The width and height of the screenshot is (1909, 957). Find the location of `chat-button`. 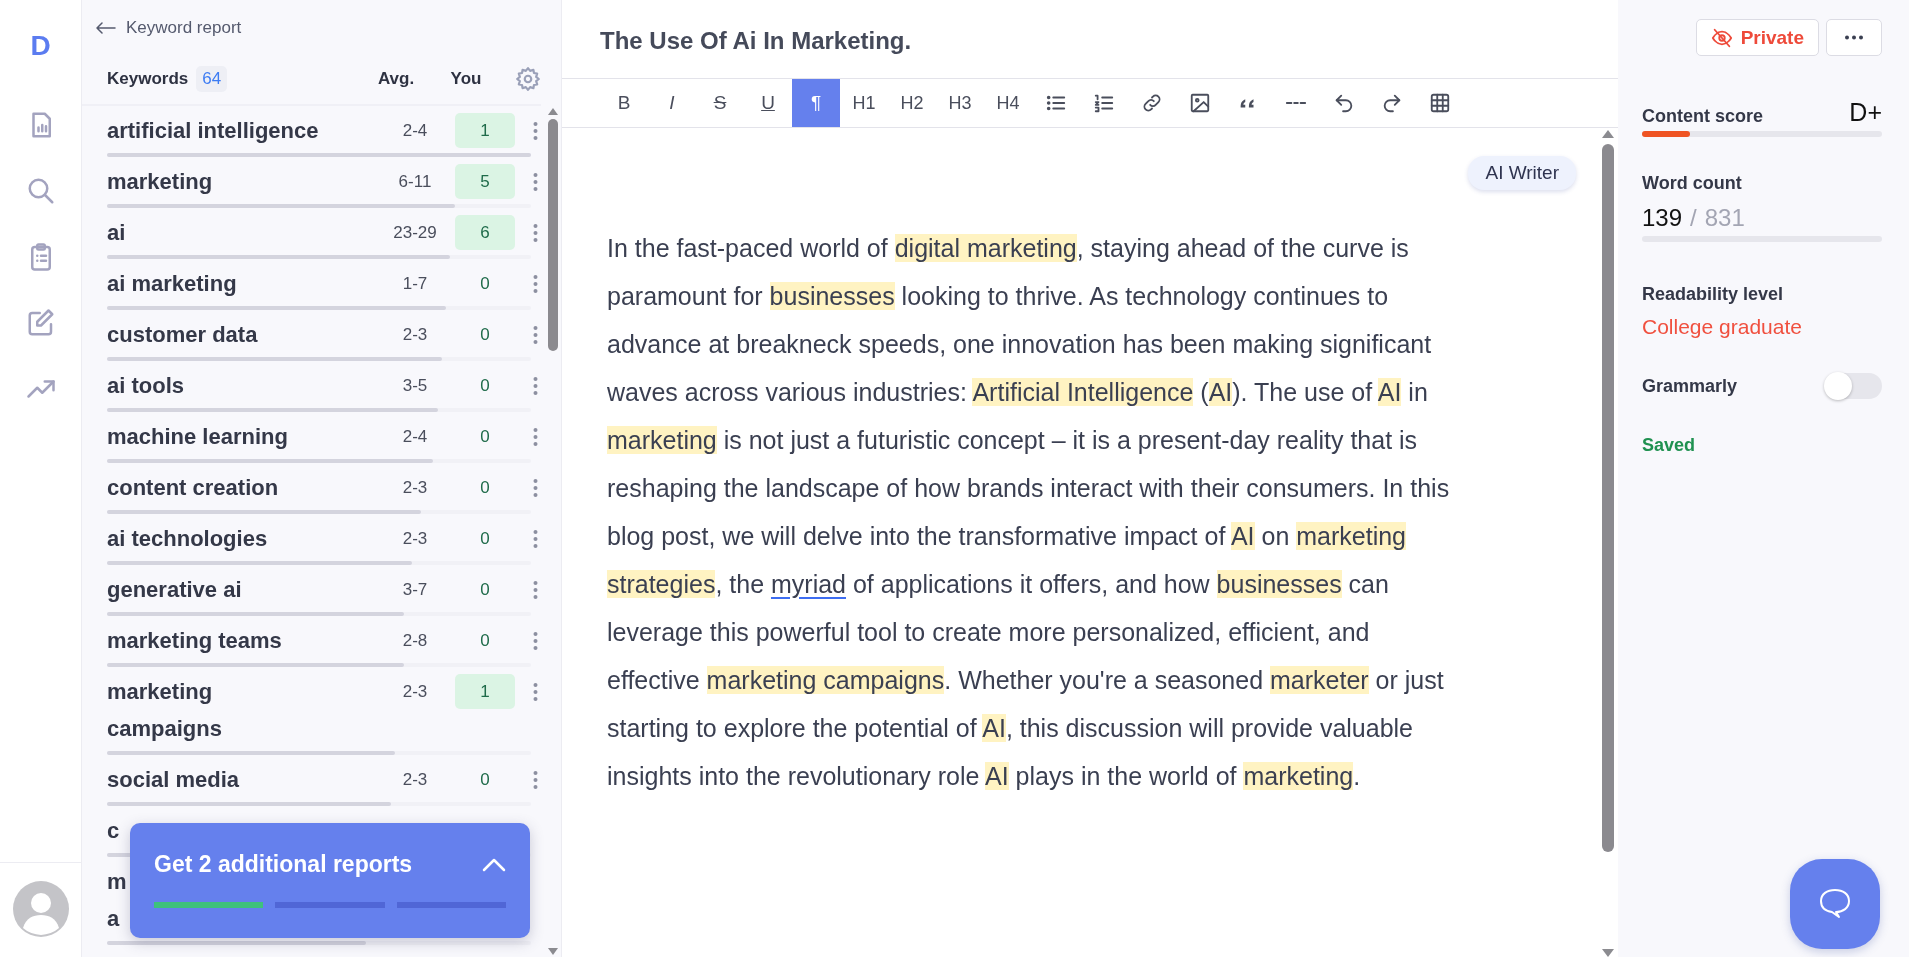

chat-button is located at coordinates (1835, 904).